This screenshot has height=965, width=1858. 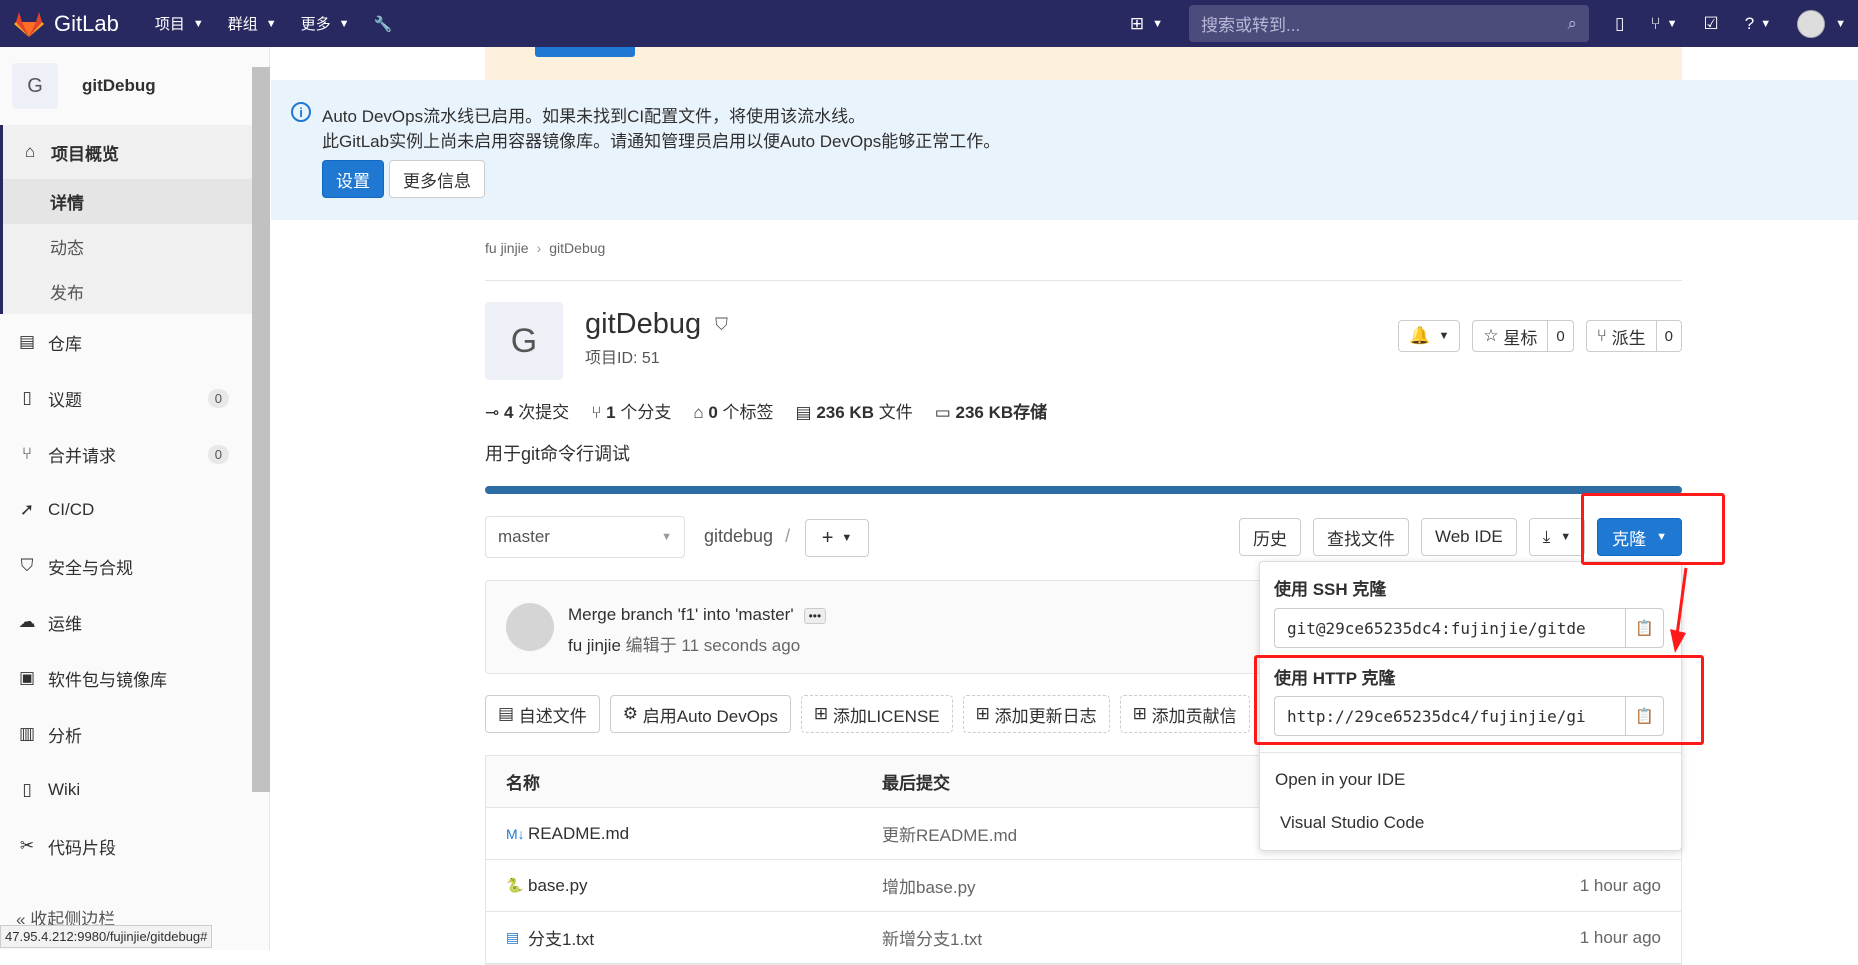 What do you see at coordinates (561, 937) in the screenshot?
I see `file-name: 分支1.txt` at bounding box center [561, 937].